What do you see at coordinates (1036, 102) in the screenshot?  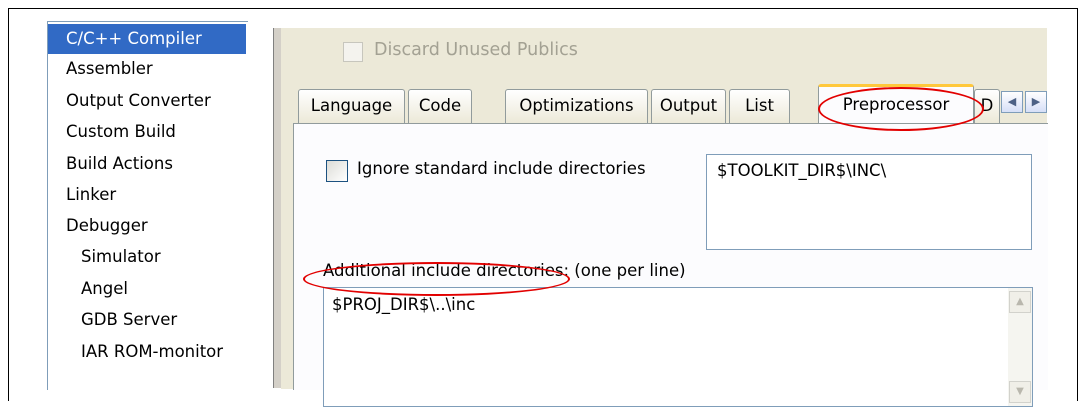 I see `tab-scroll-right-button: ▶` at bounding box center [1036, 102].